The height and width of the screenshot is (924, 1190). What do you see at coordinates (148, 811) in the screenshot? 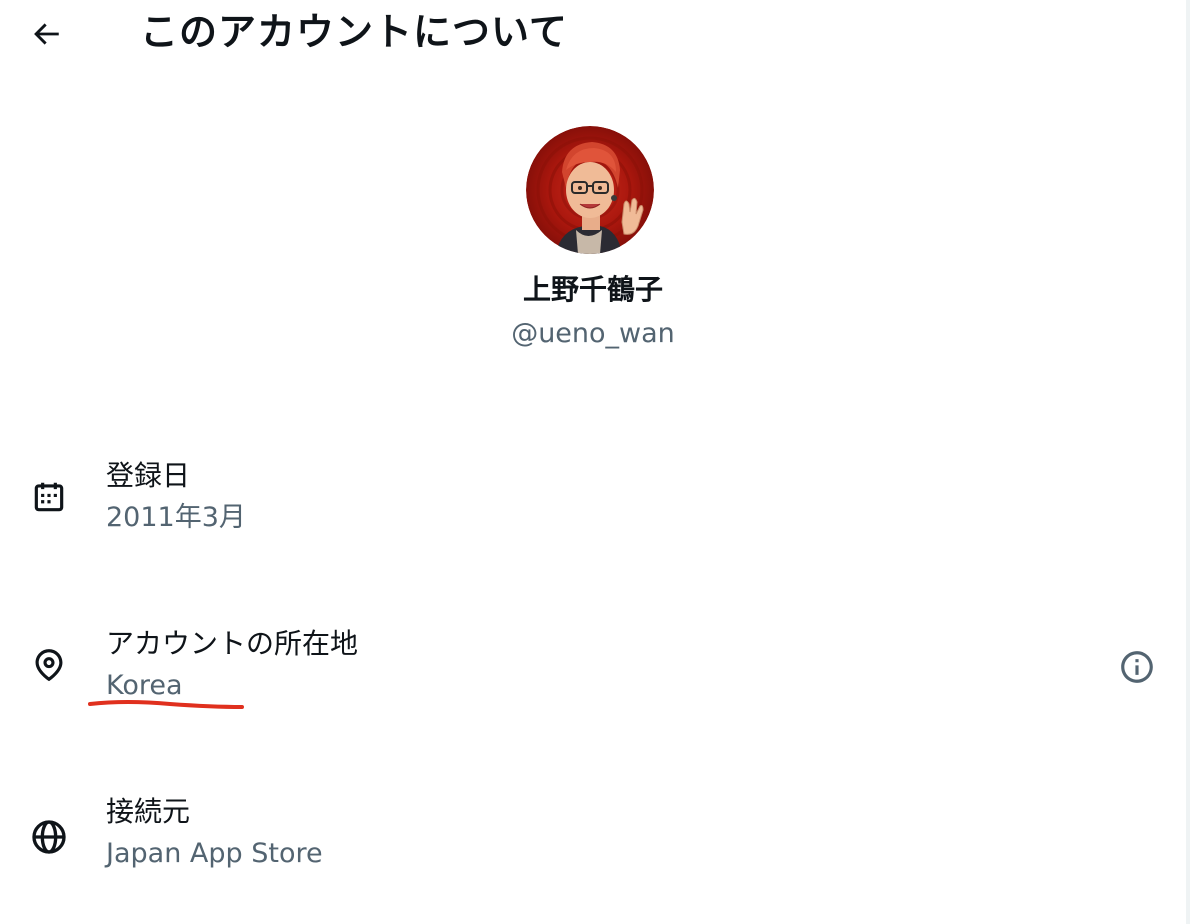
I see `connected-via-label: 接続元` at bounding box center [148, 811].